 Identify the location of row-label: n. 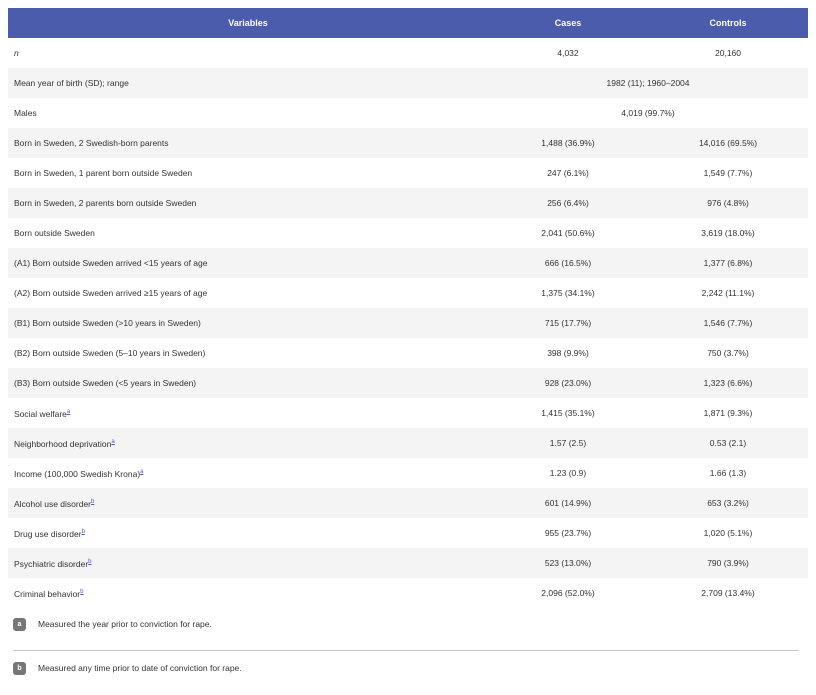
(248, 53).